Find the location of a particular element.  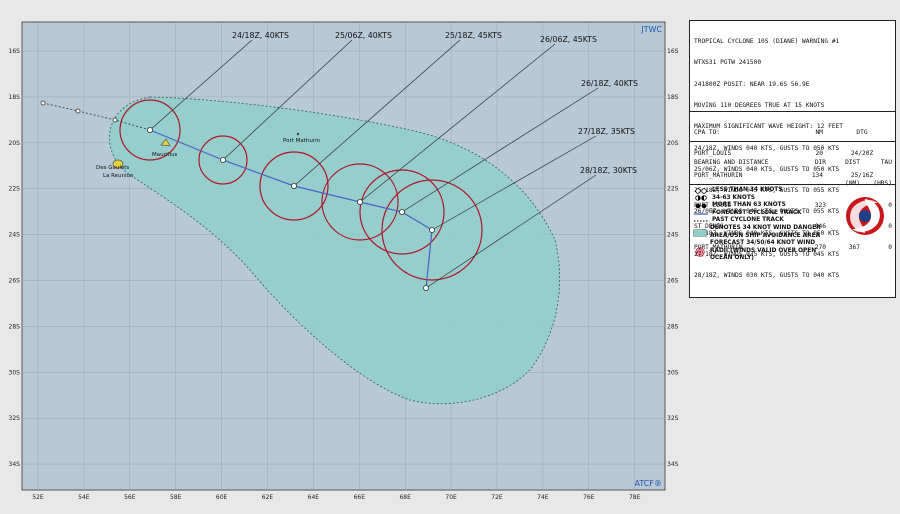

legend-item: FORECAST CYCLONE TRACK is located at coordinates (763, 214).